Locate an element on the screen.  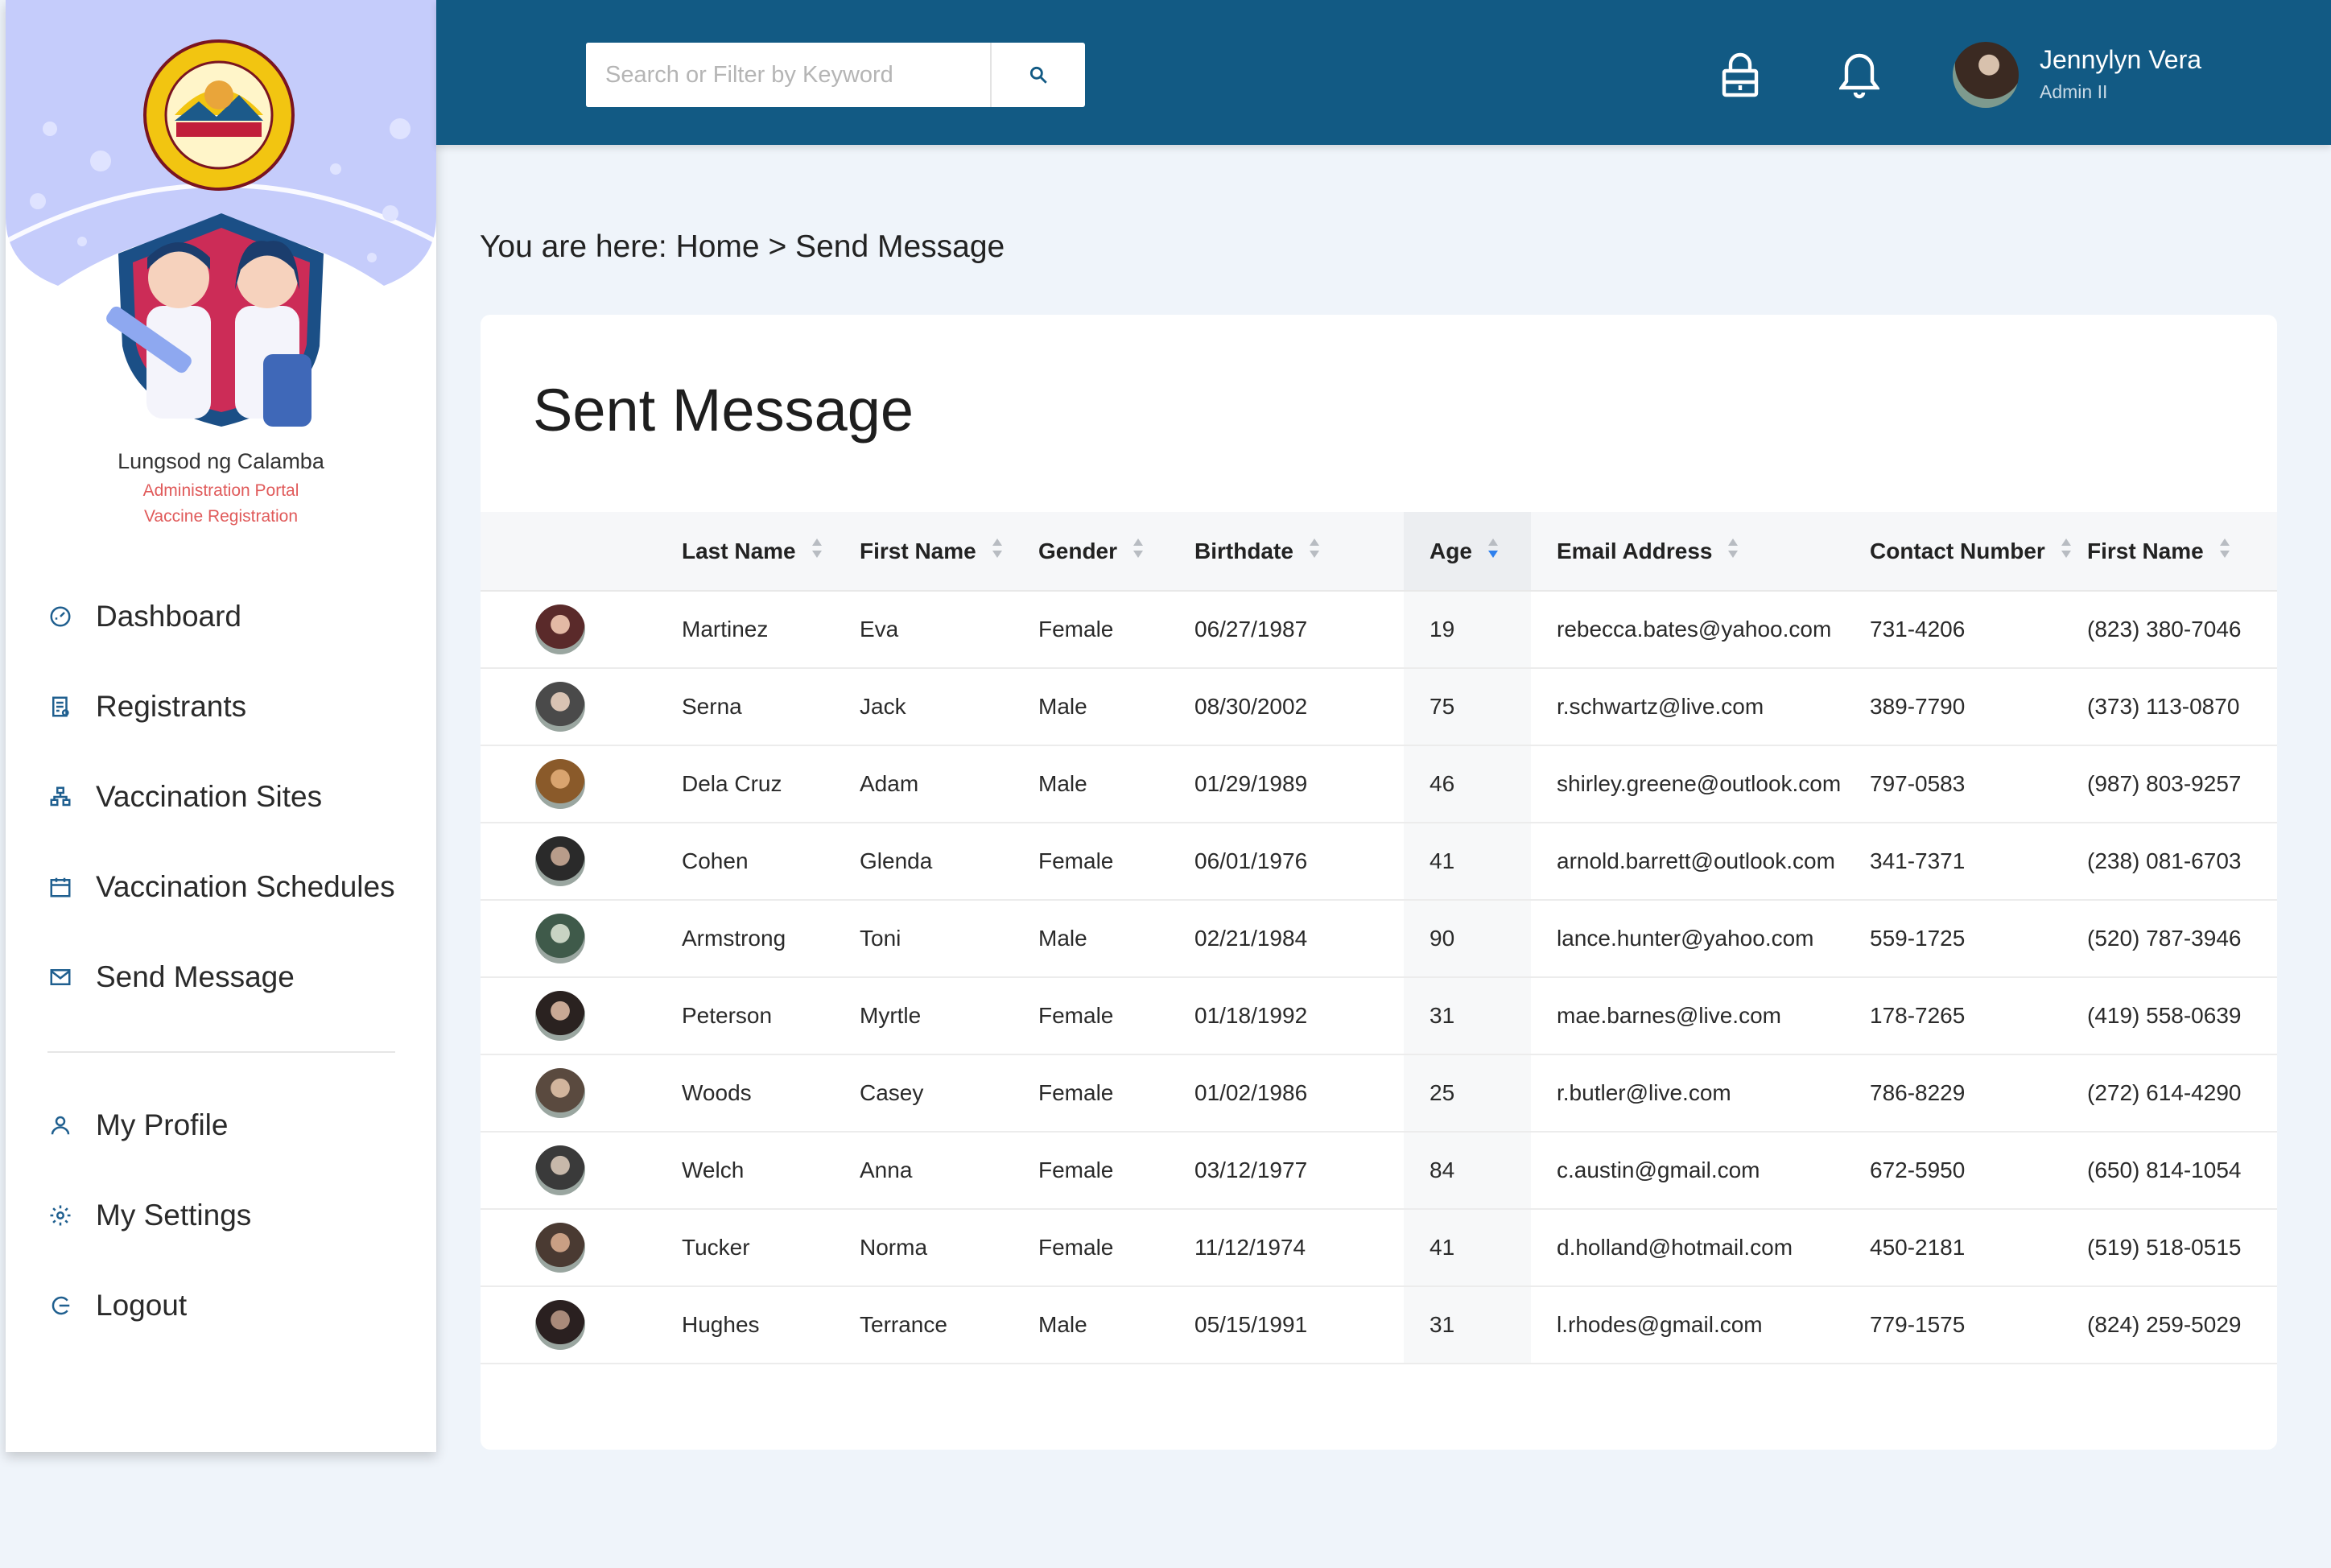
cell-first-name: Terrance is located at coordinates (949, 1325).